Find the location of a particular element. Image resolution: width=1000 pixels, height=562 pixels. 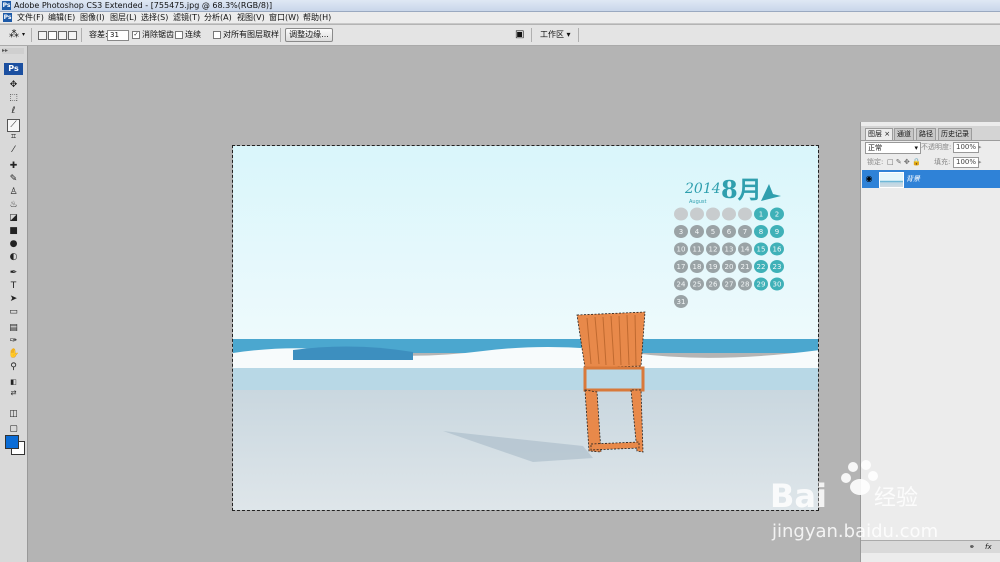

fill-label: 填充: is located at coordinates (942, 162).